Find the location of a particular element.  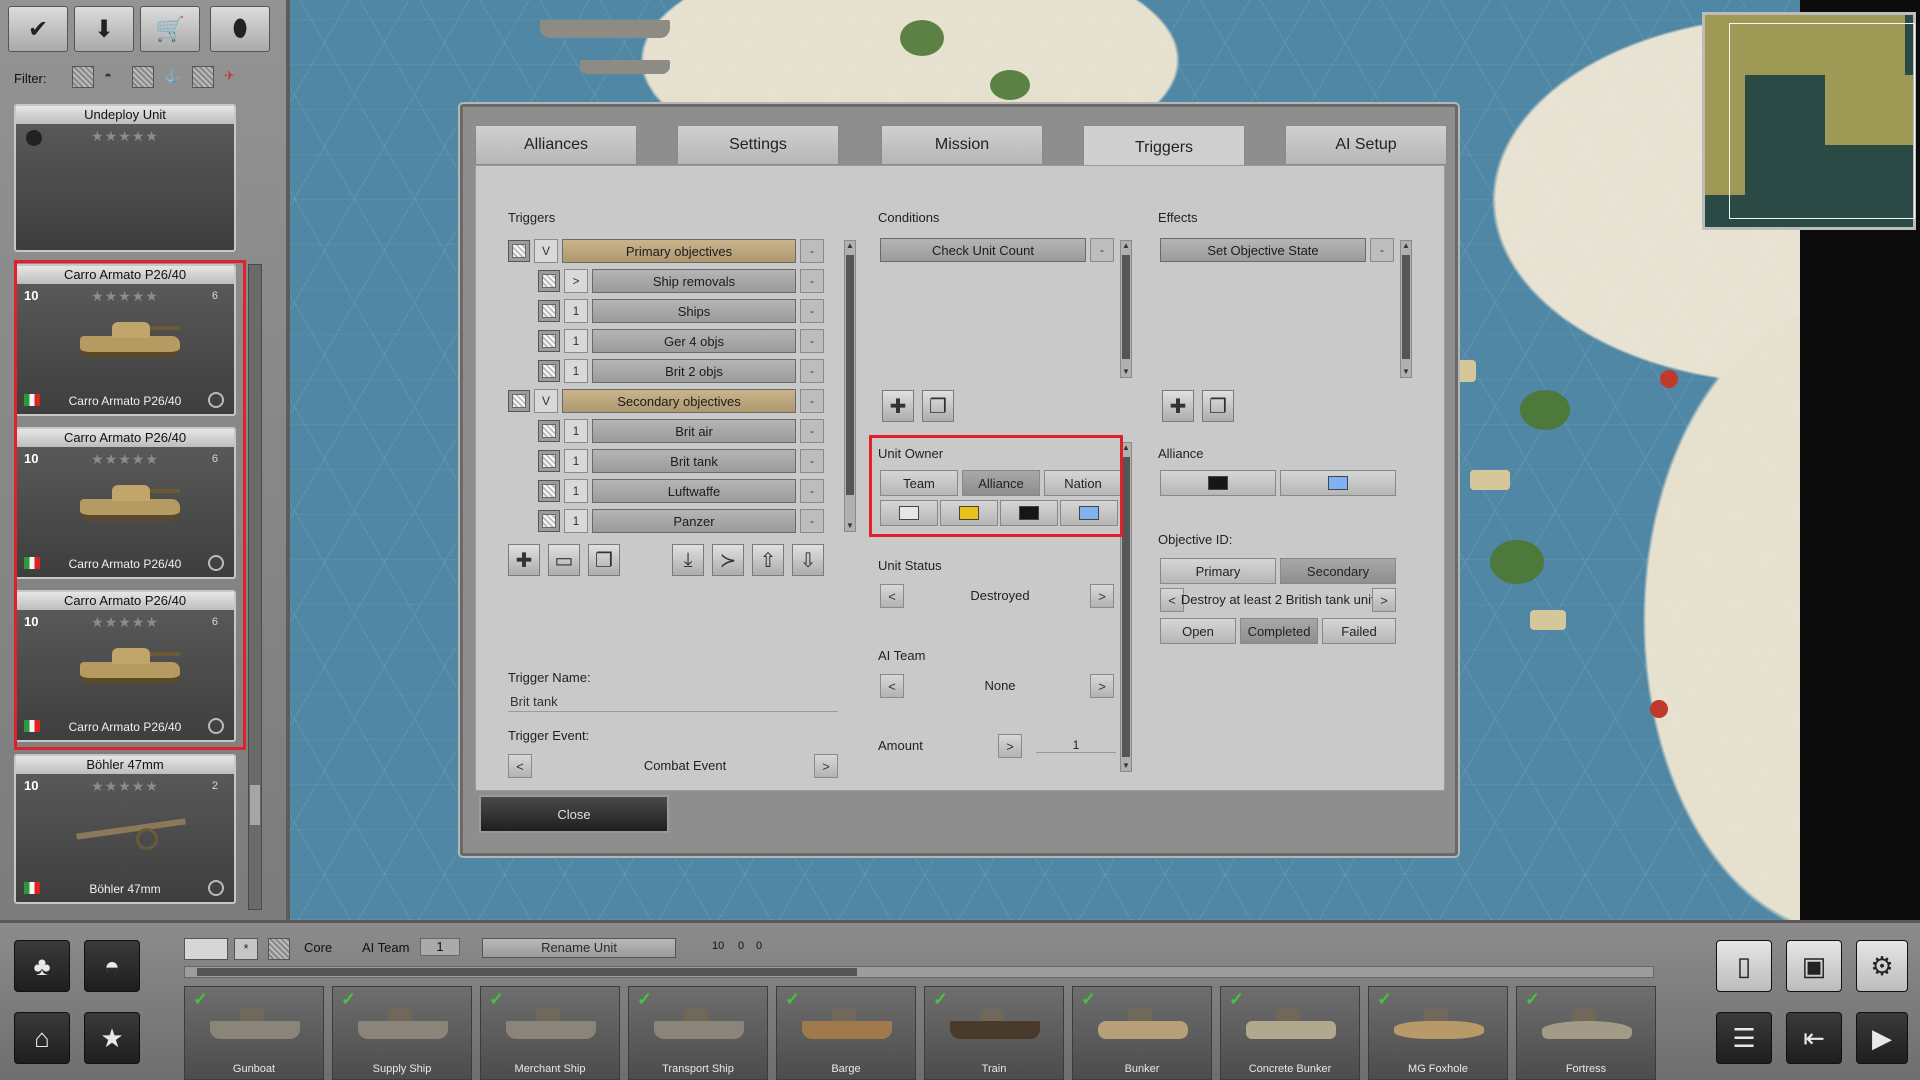

unit-slot-mg-foxhole: ✓ MG Foxhole is located at coordinates (1438, 1033).